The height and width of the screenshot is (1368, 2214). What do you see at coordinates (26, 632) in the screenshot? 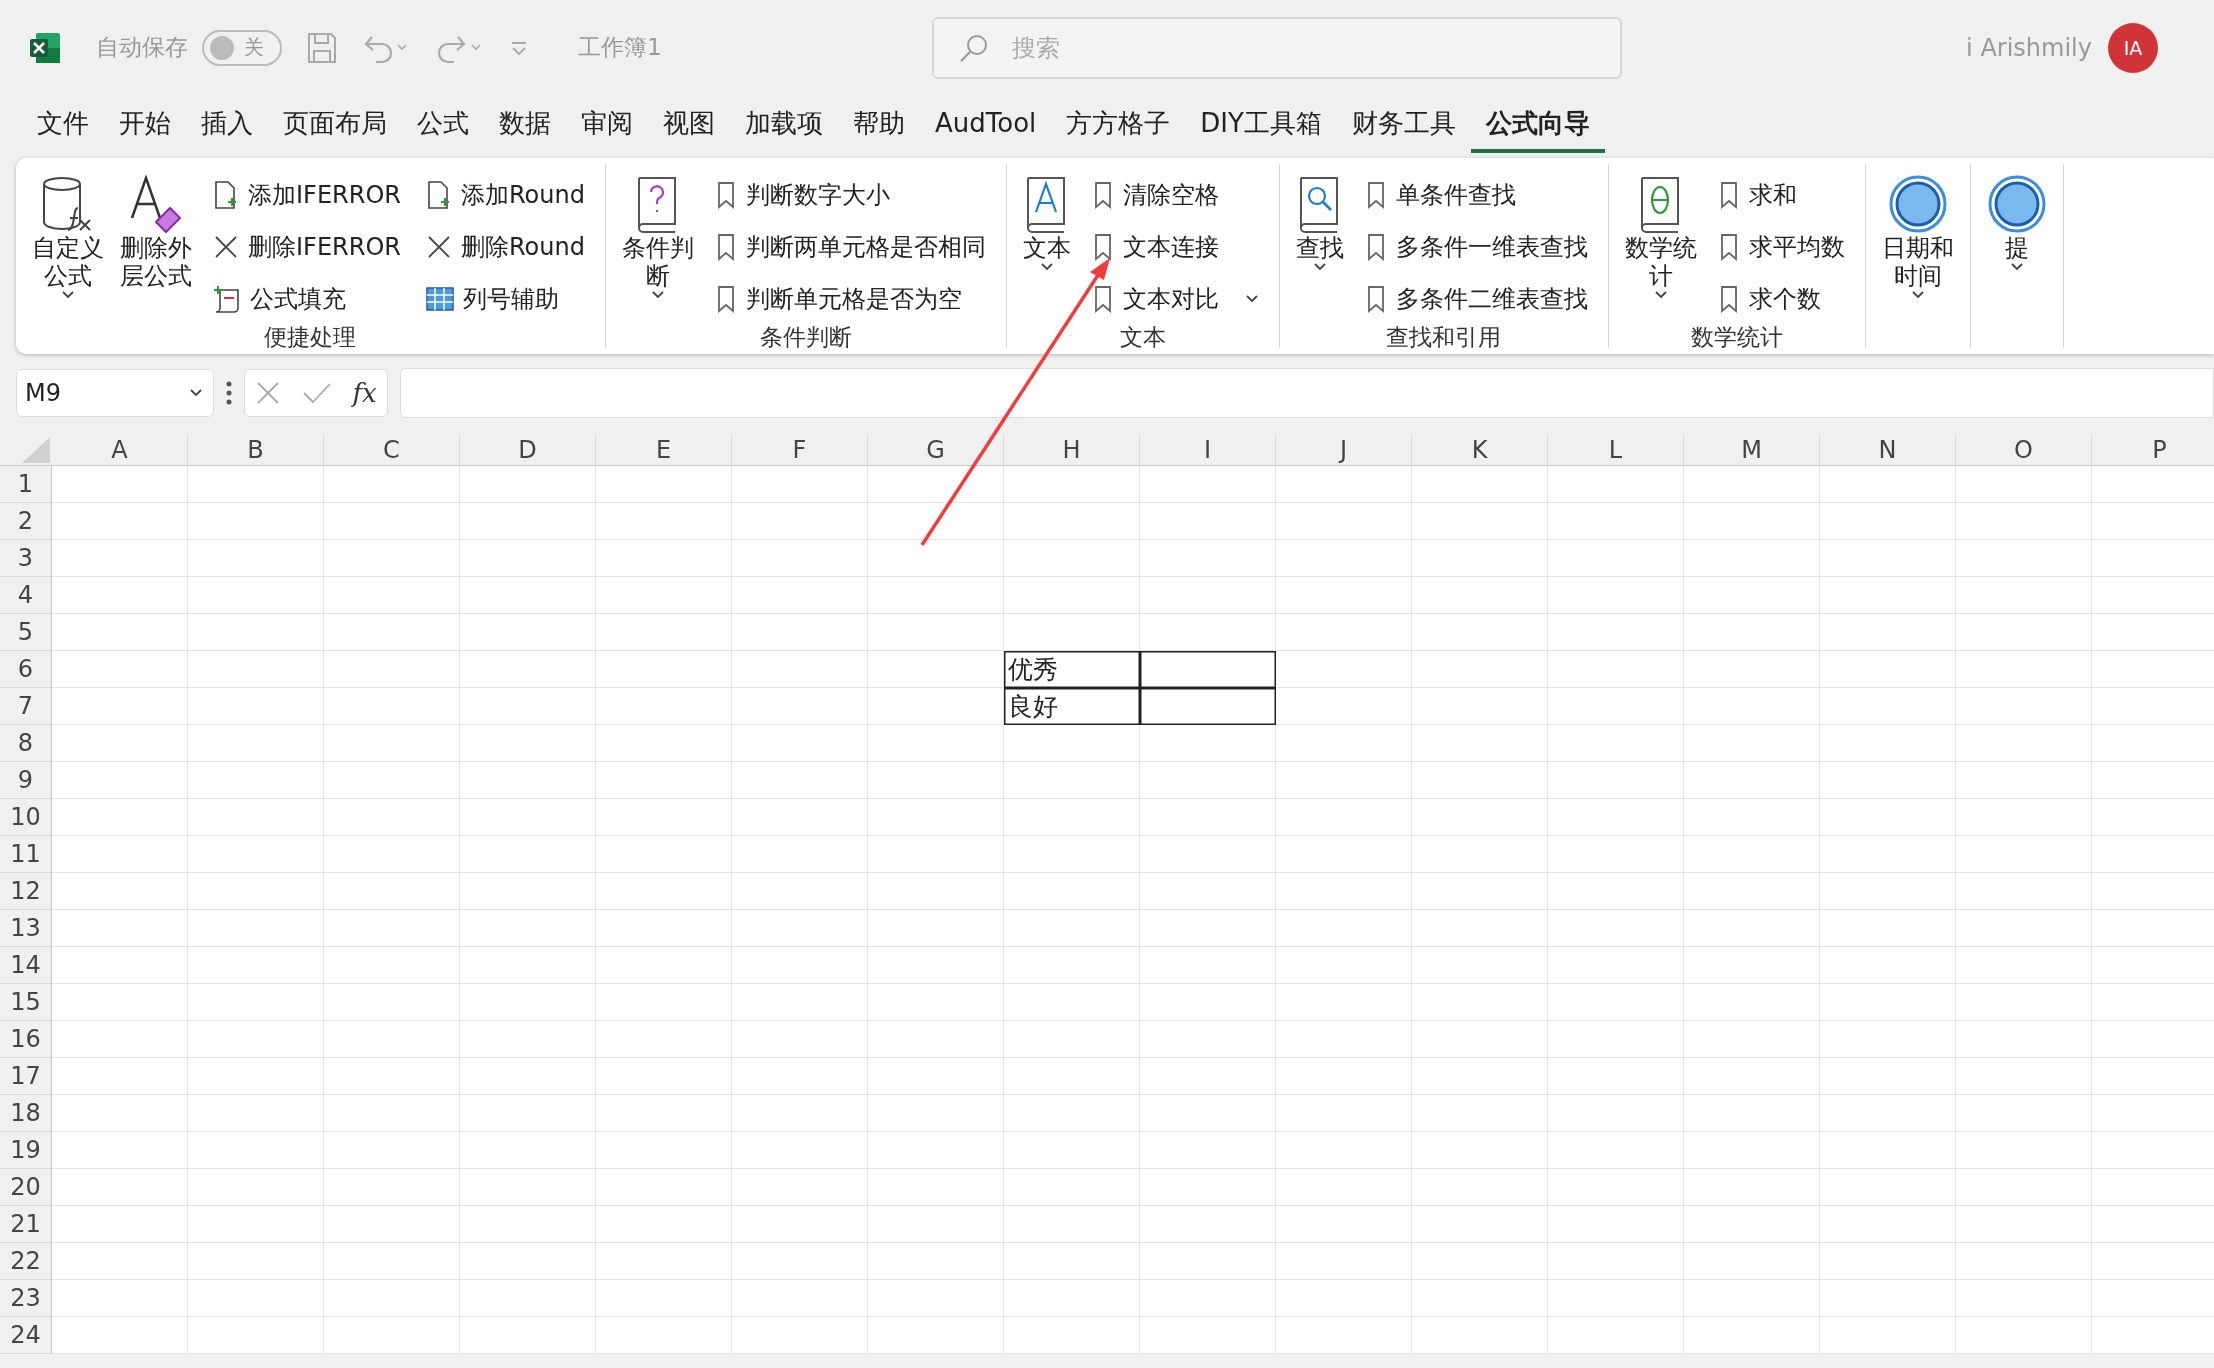
I see `row-header: 5` at bounding box center [26, 632].